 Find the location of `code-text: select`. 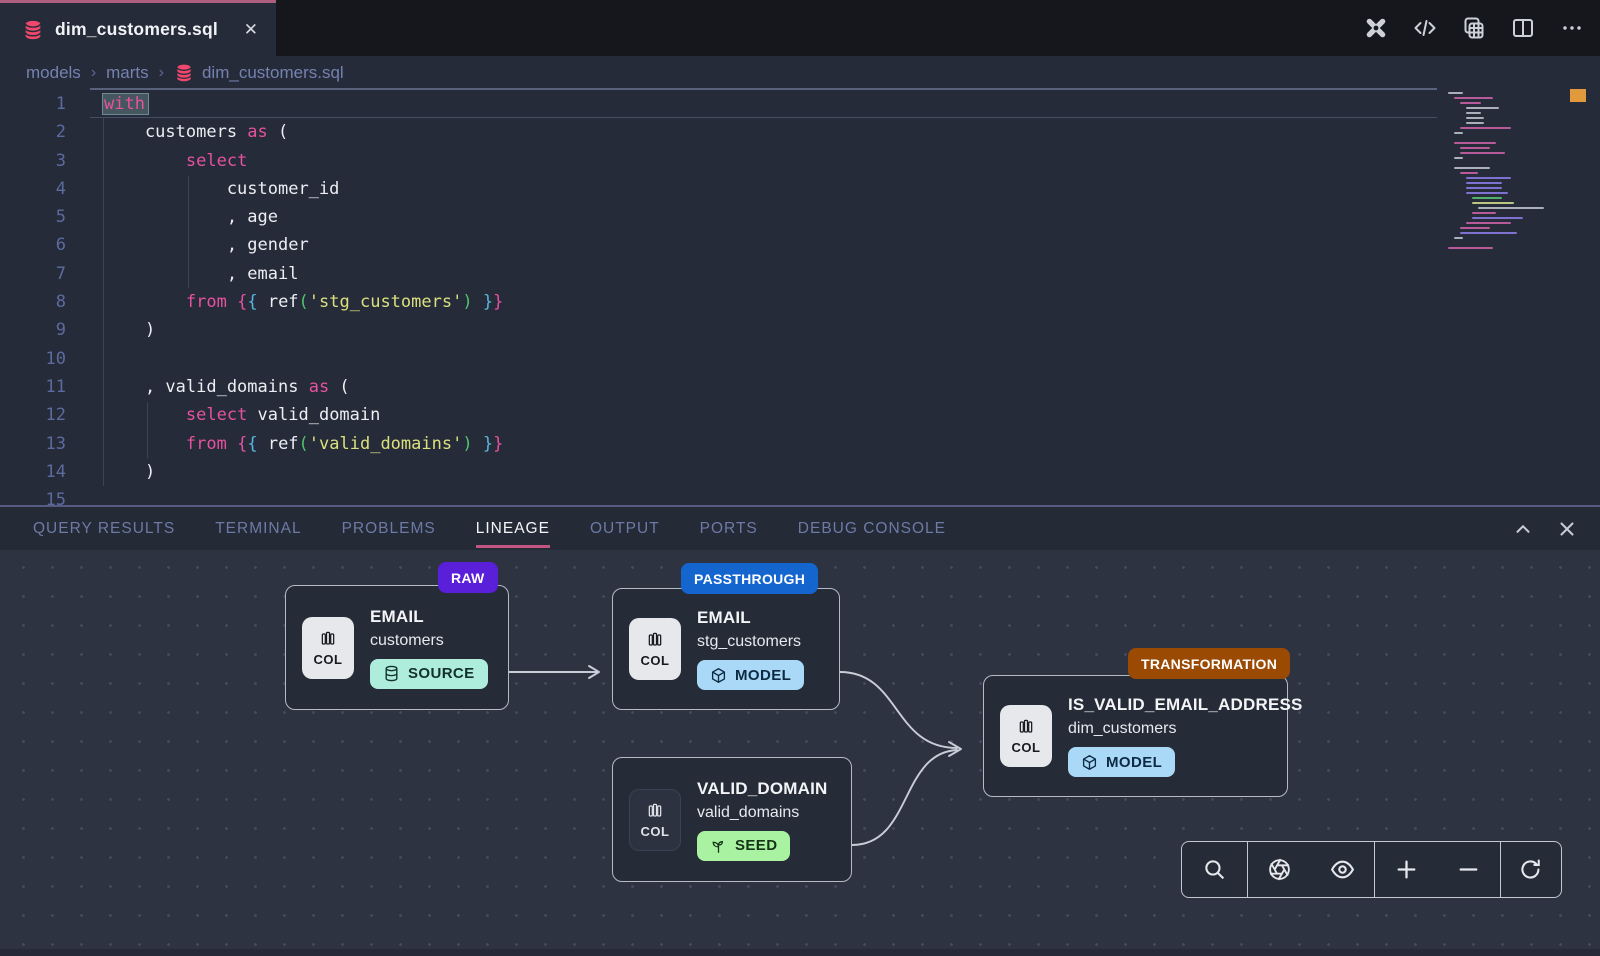

code-text: select is located at coordinates (216, 160).